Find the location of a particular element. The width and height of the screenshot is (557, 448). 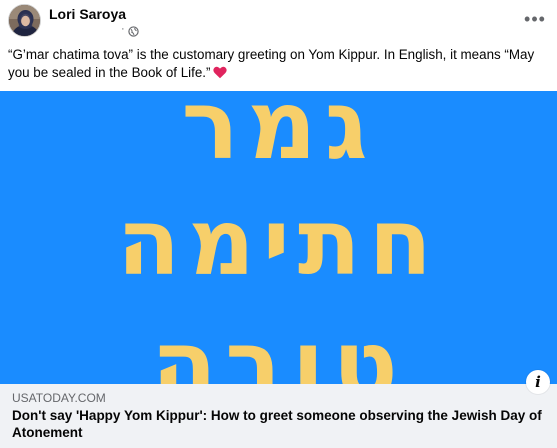

author-name: Lori Saroya is located at coordinates (87, 14).